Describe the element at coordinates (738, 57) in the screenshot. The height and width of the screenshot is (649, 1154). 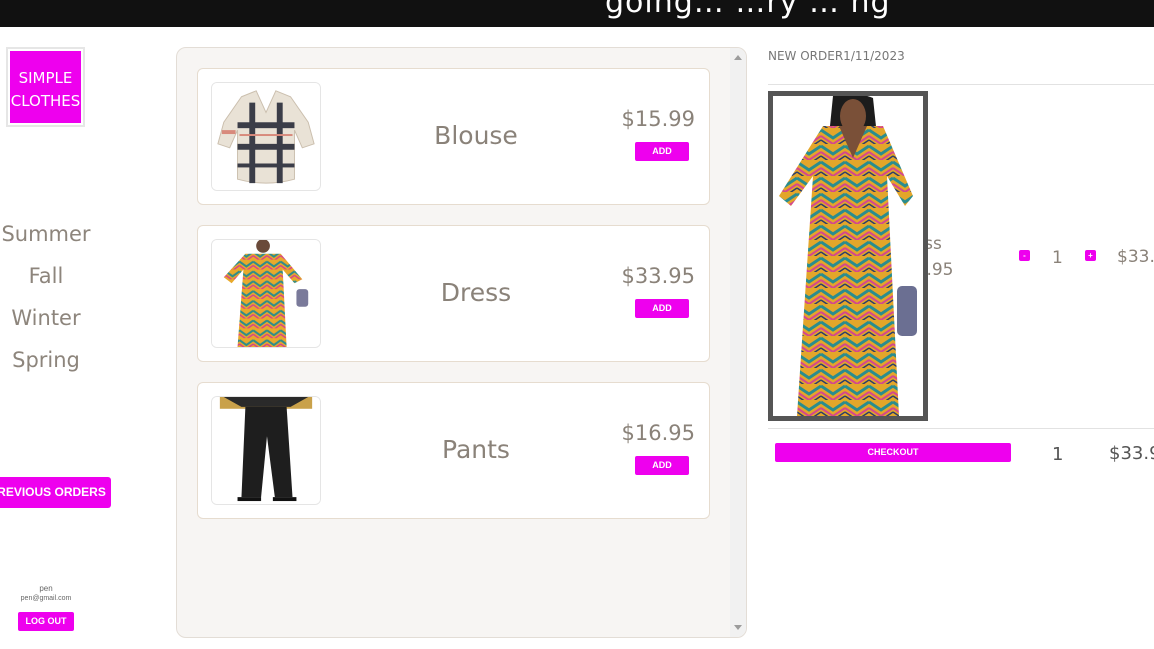
I see `scroll-up-arrow-icon` at that location.